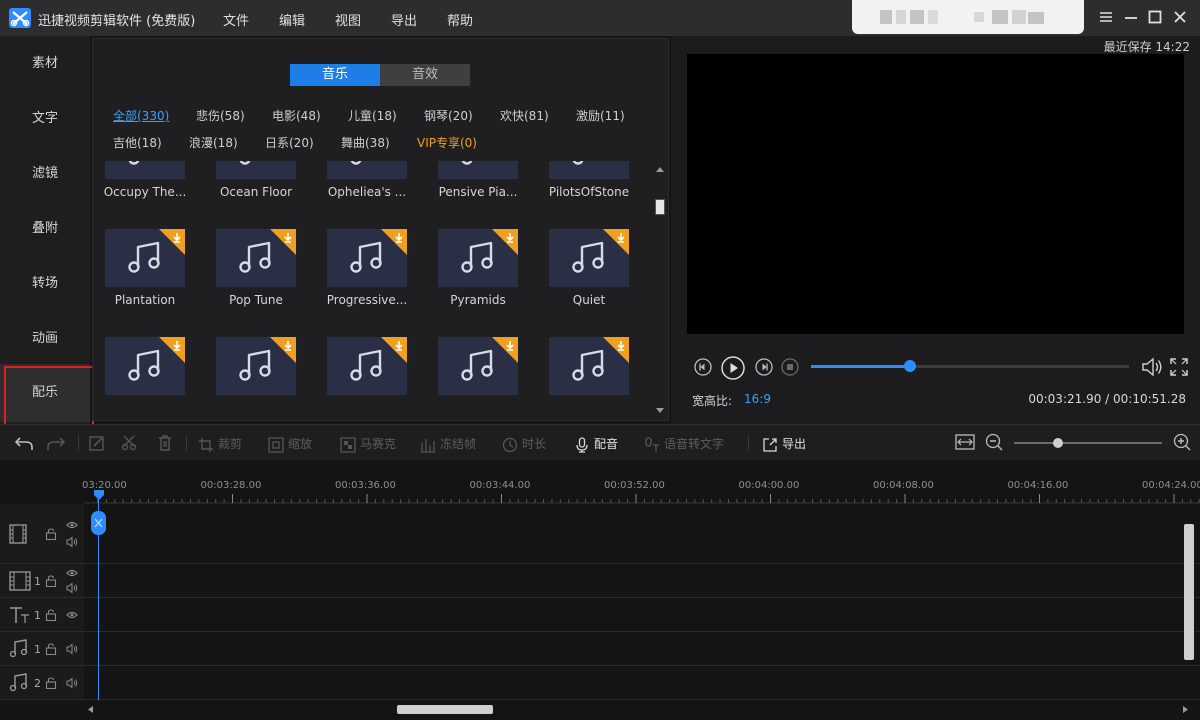 The image size is (1200, 720). What do you see at coordinates (45, 173) in the screenshot?
I see `tab-filter: 滤镜` at bounding box center [45, 173].